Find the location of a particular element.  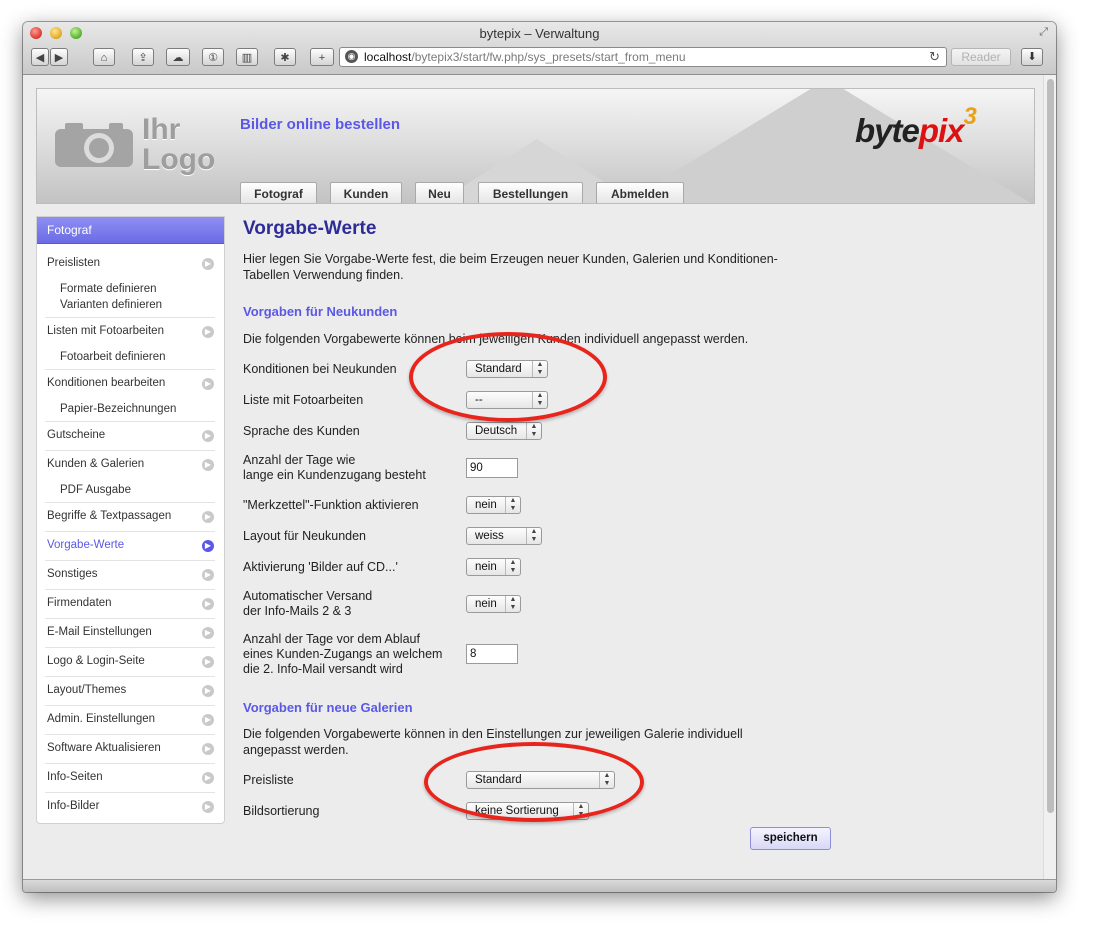

downloads-icon: ⬇ is located at coordinates (1032, 57).